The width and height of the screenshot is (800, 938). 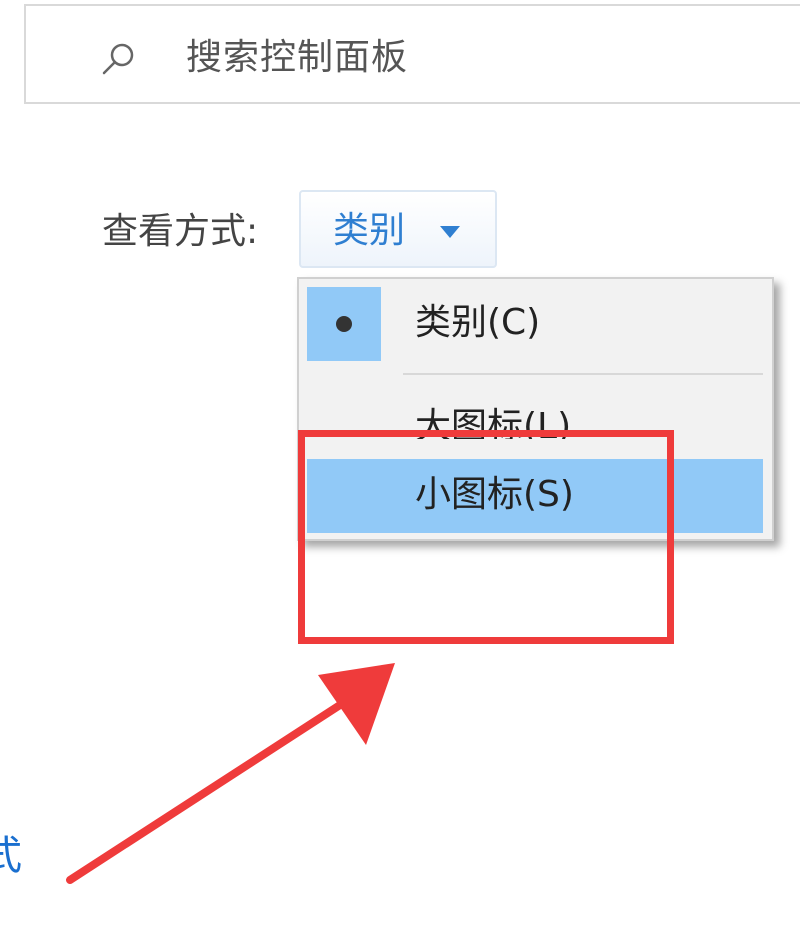 What do you see at coordinates (450, 232) in the screenshot?
I see `caret-down-icon` at bounding box center [450, 232].